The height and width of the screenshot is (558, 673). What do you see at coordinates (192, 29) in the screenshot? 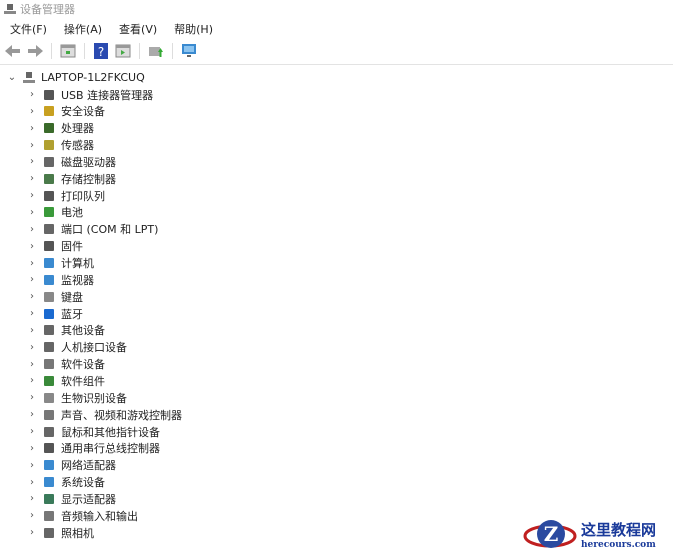
I see `menu-help: 帮助(H)` at bounding box center [192, 29].